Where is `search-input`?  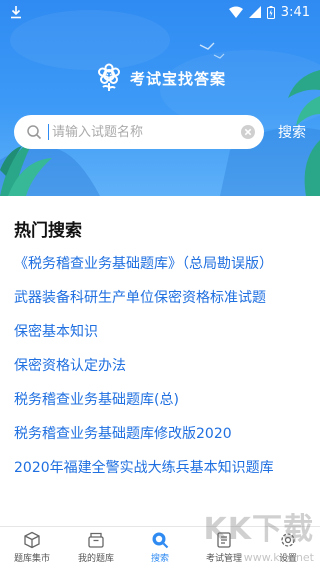
search-input is located at coordinates (146, 132).